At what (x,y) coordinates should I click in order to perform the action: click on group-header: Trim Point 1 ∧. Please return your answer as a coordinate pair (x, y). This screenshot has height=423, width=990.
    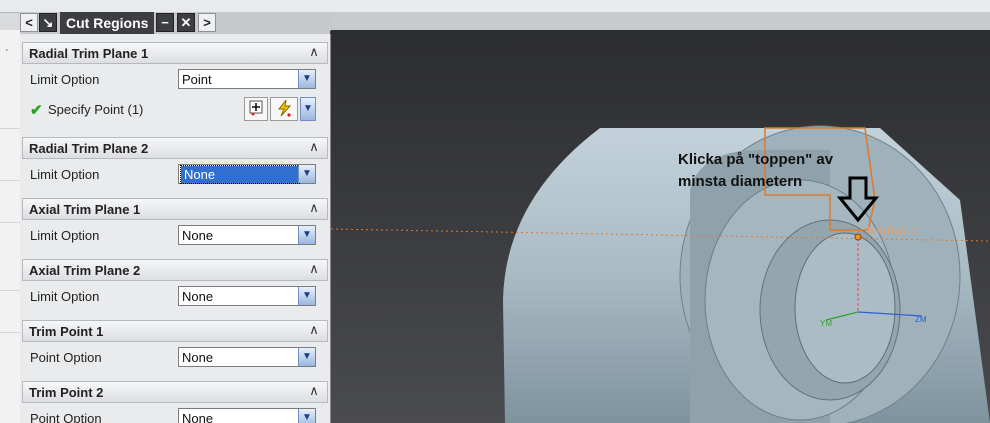
    Looking at the image, I should click on (175, 331).